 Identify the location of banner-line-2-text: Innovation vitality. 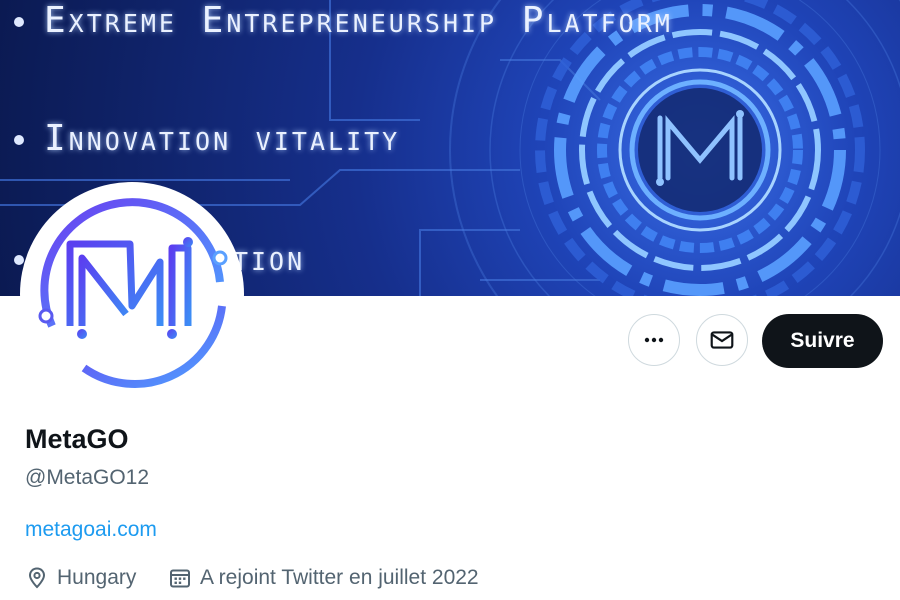
(222, 138).